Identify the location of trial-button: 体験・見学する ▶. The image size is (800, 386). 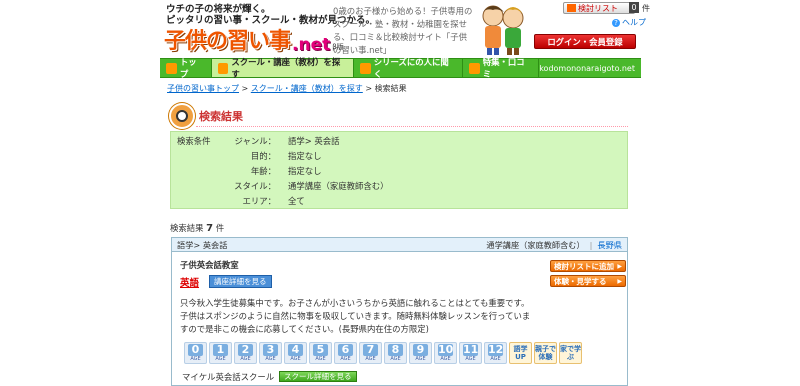
(588, 281).